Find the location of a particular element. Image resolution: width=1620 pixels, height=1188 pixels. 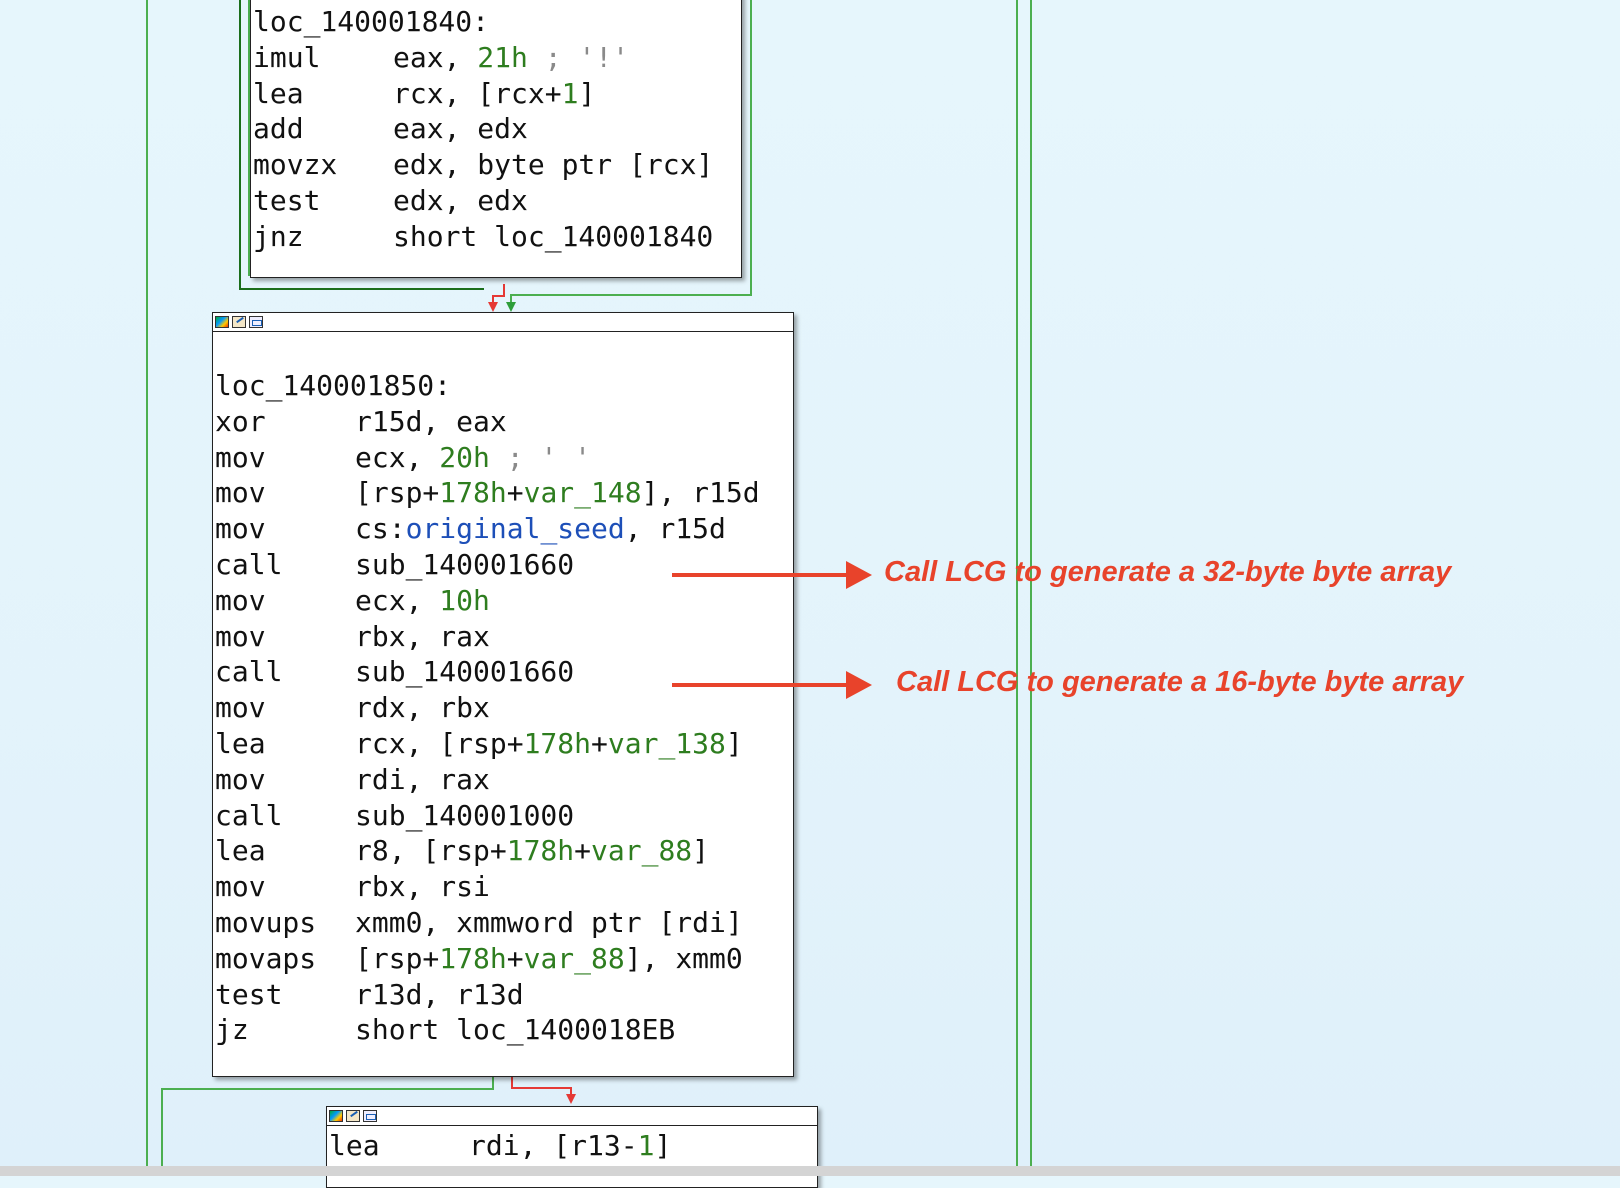

operand-token: var_88 is located at coordinates (574, 958).